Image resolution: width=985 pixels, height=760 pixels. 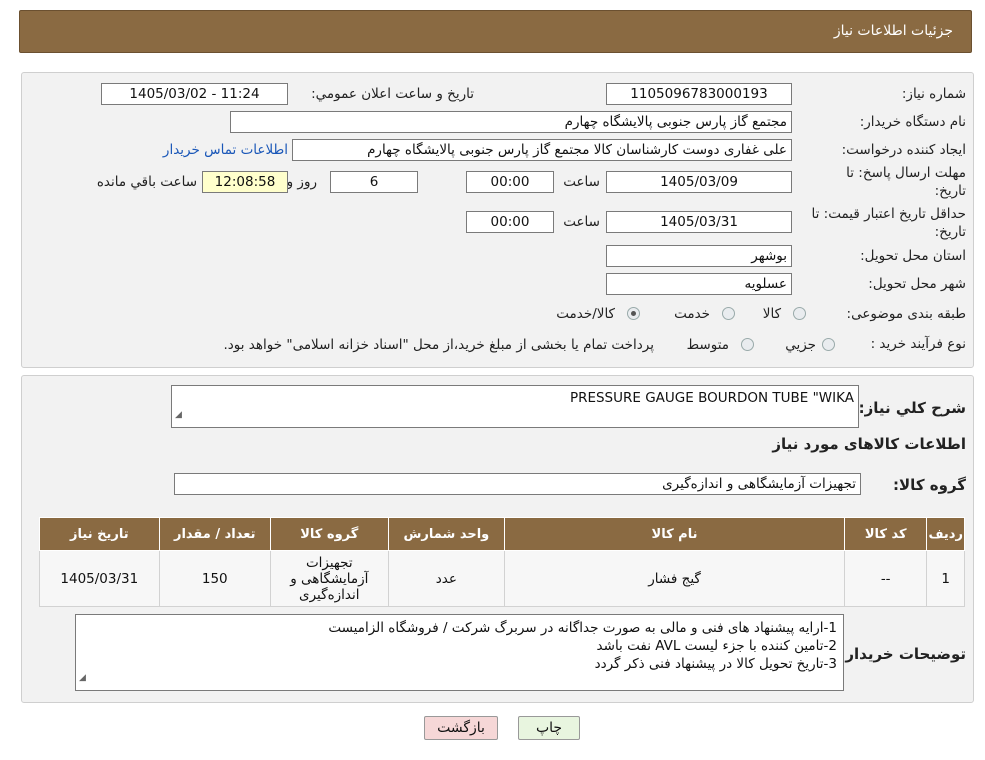 I want to click on city-field: عسلويه, so click(x=699, y=284).